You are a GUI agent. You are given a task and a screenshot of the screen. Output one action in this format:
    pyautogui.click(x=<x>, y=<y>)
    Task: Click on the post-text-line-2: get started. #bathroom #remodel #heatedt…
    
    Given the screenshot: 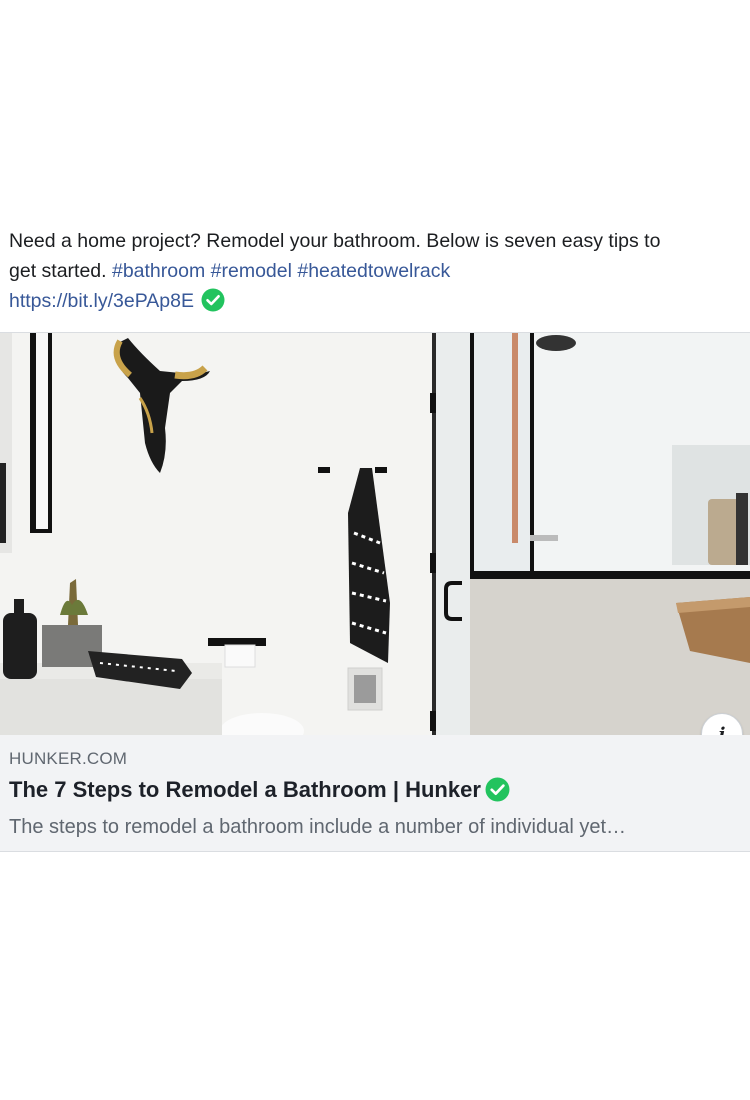 What is the action you would take?
    pyautogui.click(x=371, y=271)
    